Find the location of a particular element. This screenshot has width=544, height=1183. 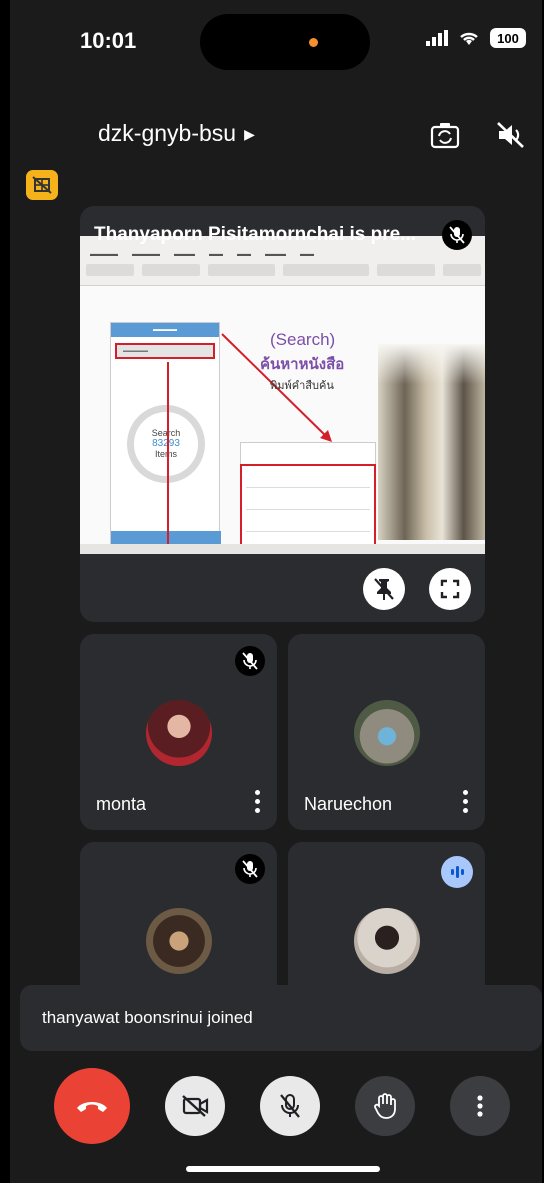

hangup-icon is located at coordinates (92, 1107).